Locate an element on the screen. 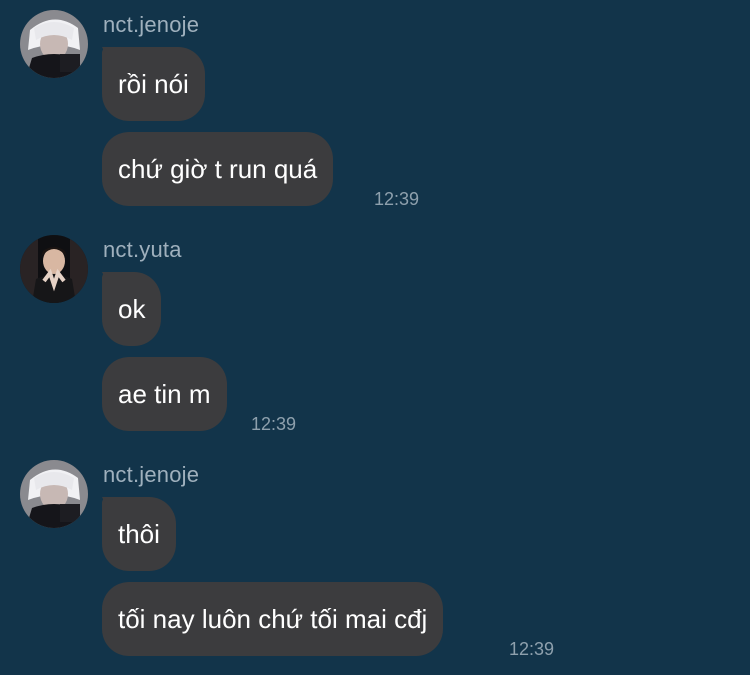 Image resolution: width=750 pixels, height=675 pixels. username: nct.yuta is located at coordinates (142, 250).